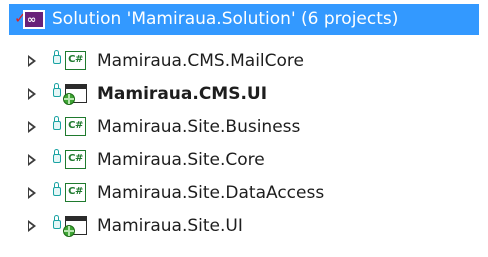 The height and width of the screenshot is (257, 488). I want to click on project-label: Mamiraua.CMS.MailCore, so click(200, 61).